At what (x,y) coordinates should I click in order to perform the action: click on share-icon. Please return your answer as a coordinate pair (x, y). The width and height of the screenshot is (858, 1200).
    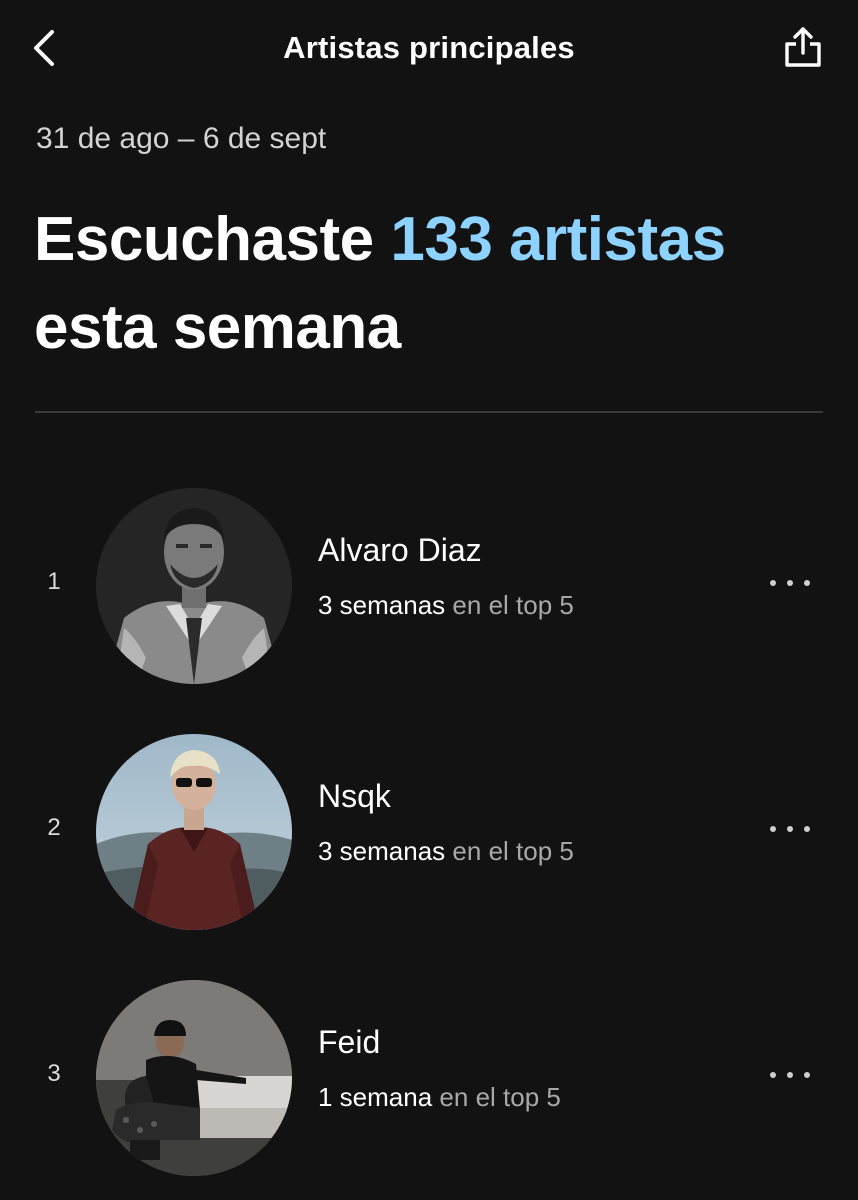
    Looking at the image, I should click on (803, 47).